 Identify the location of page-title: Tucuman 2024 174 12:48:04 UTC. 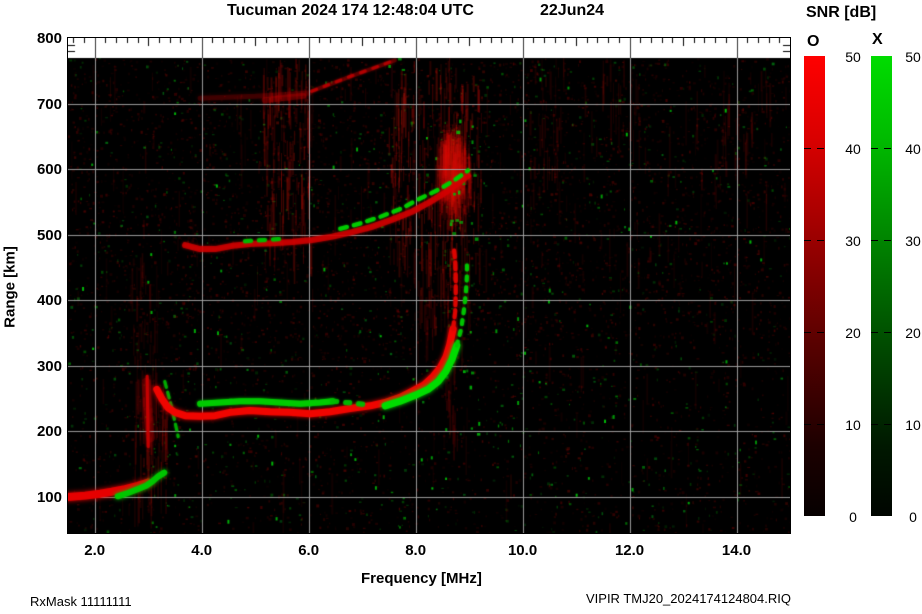
(350, 10).